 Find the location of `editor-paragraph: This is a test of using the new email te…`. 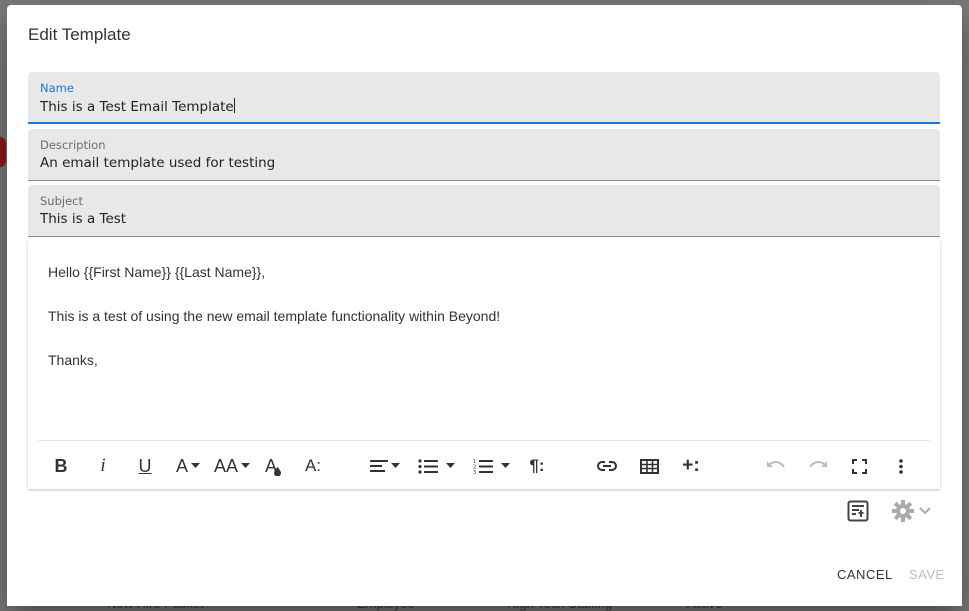

editor-paragraph: This is a test of using the new email te… is located at coordinates (274, 316).